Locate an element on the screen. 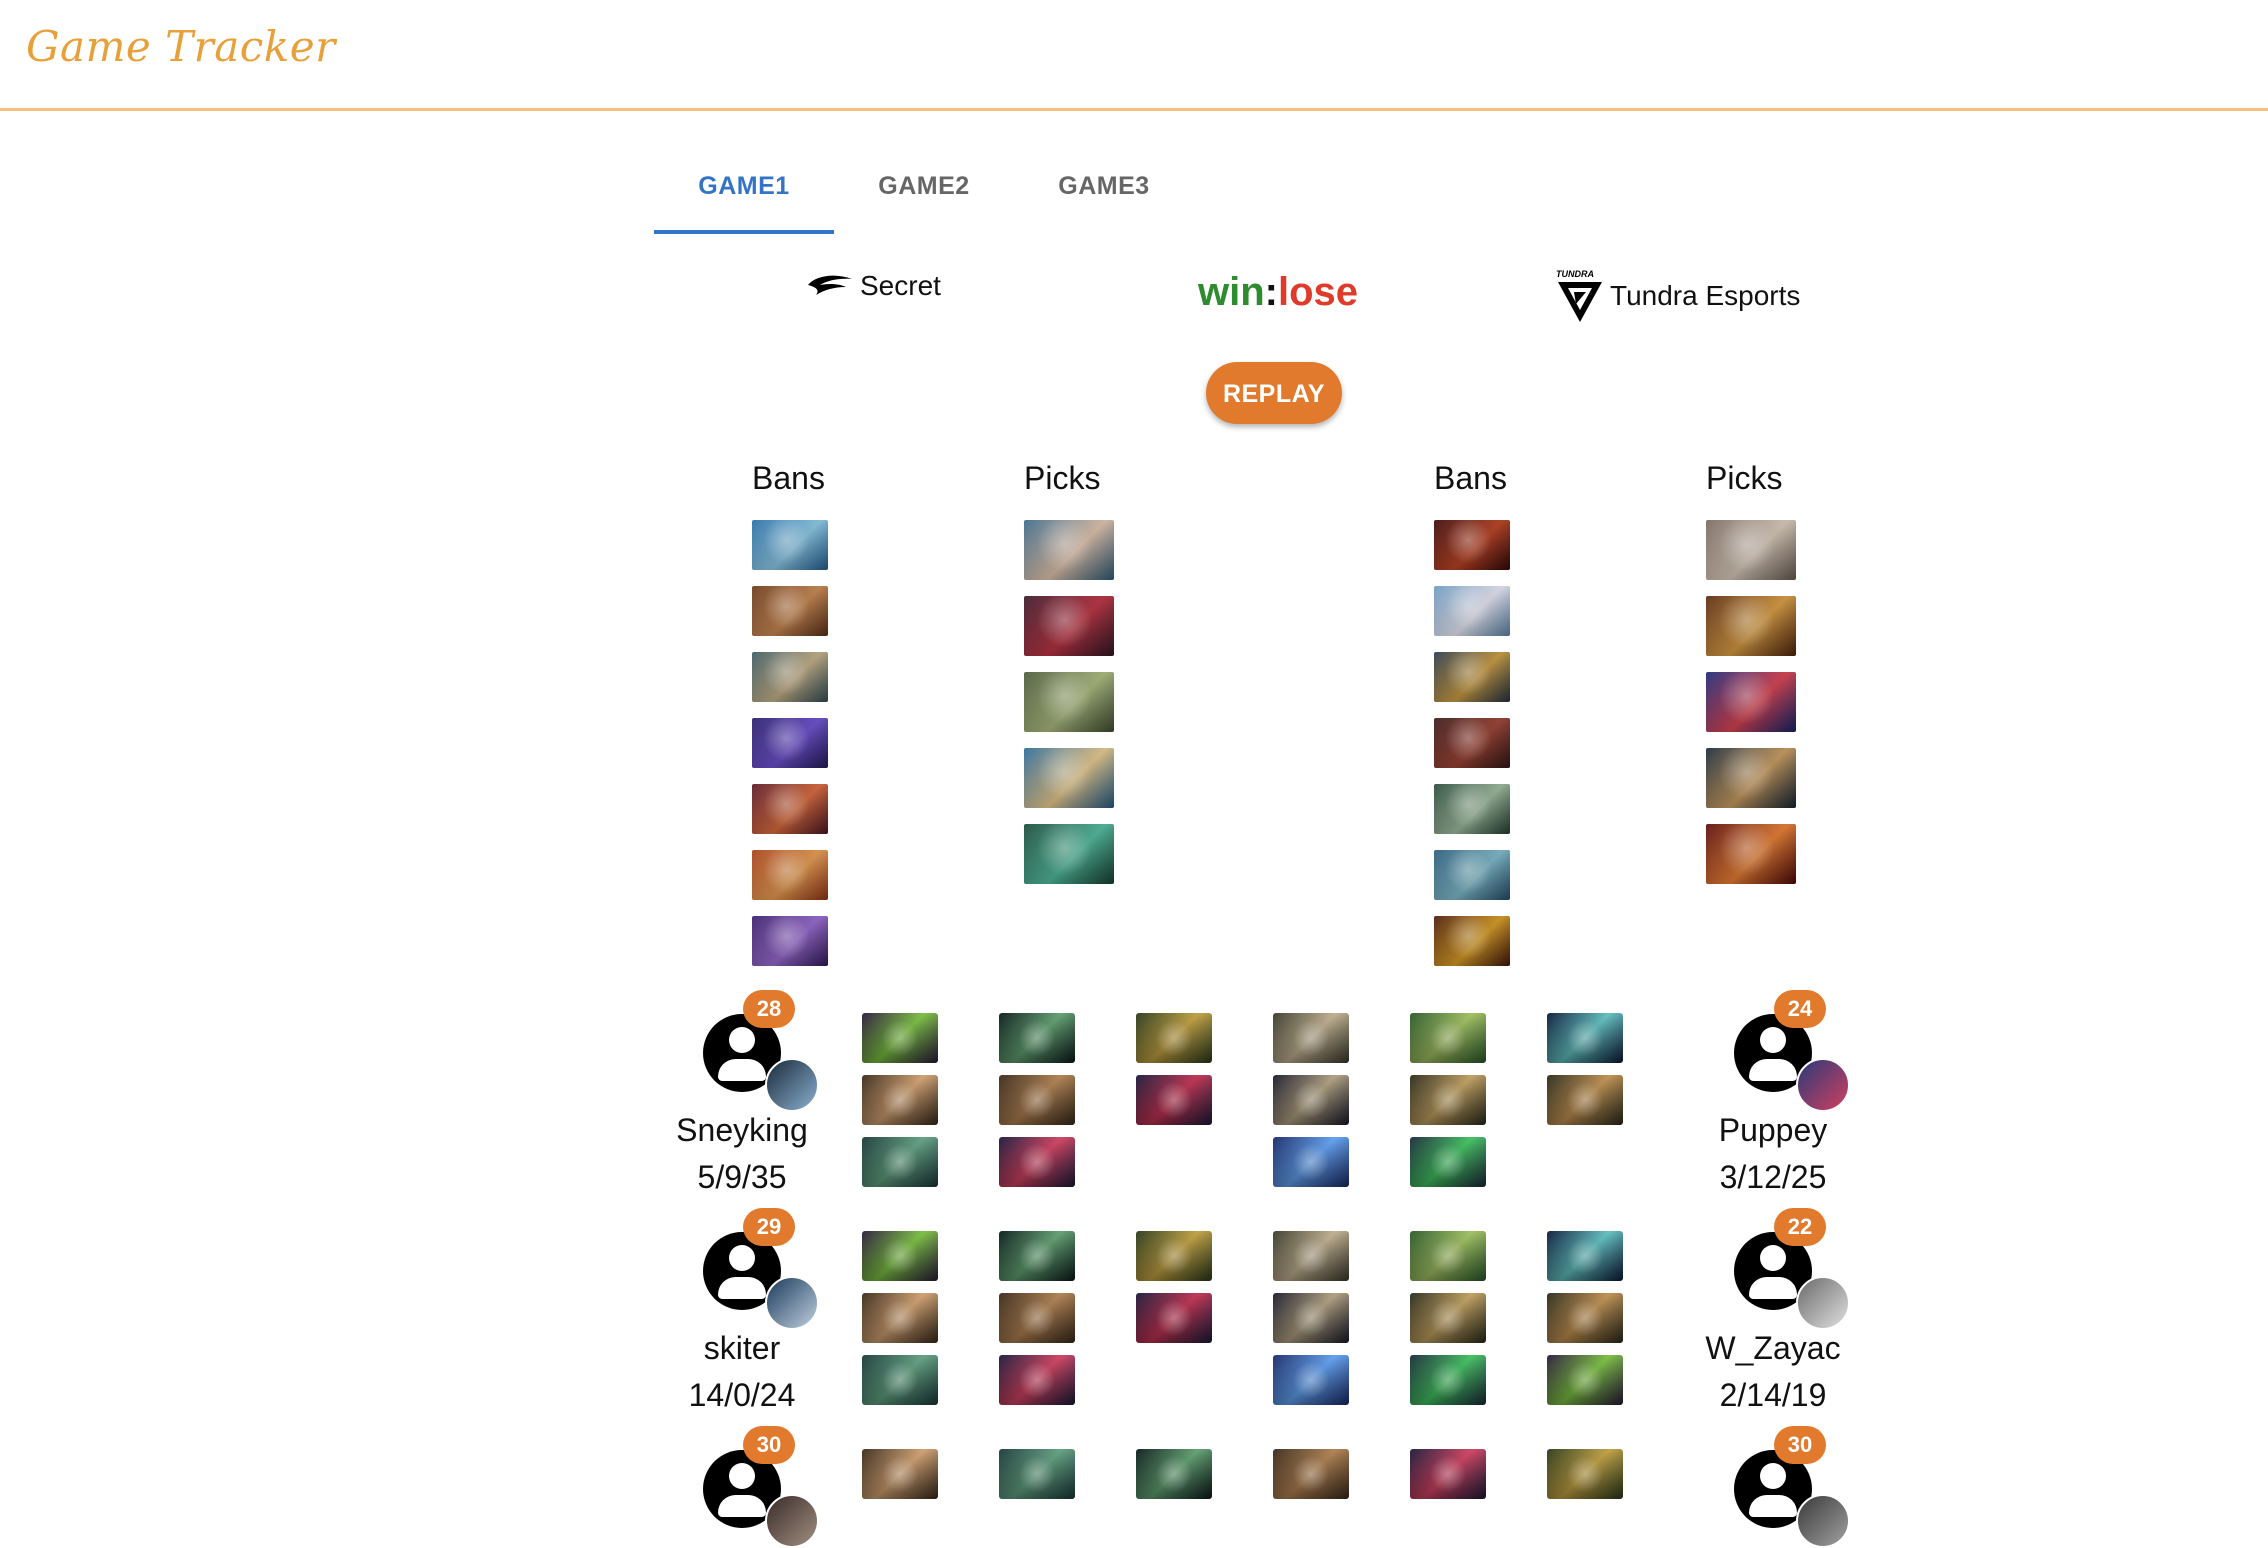 This screenshot has width=2268, height=1548. player-kda: 5/9/35 is located at coordinates (742, 1177).